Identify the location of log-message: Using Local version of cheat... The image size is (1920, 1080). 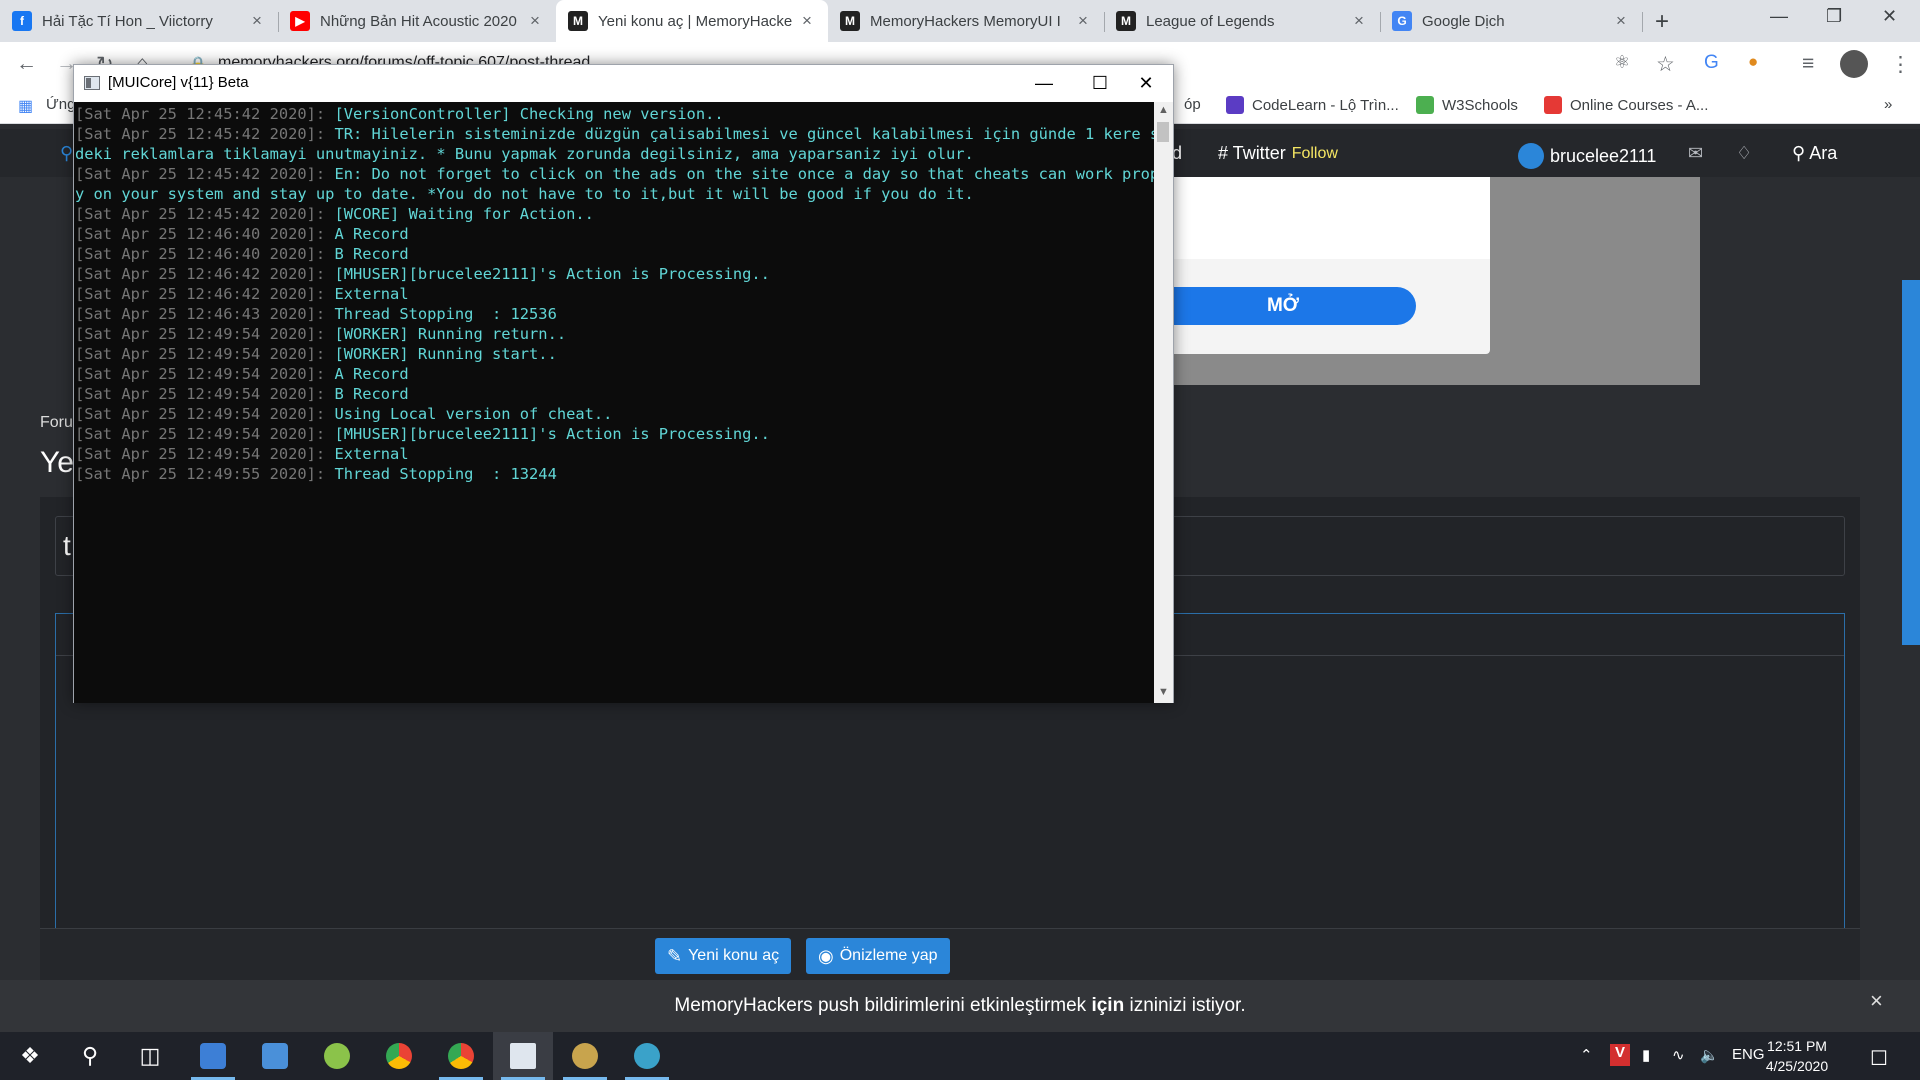
(473, 414).